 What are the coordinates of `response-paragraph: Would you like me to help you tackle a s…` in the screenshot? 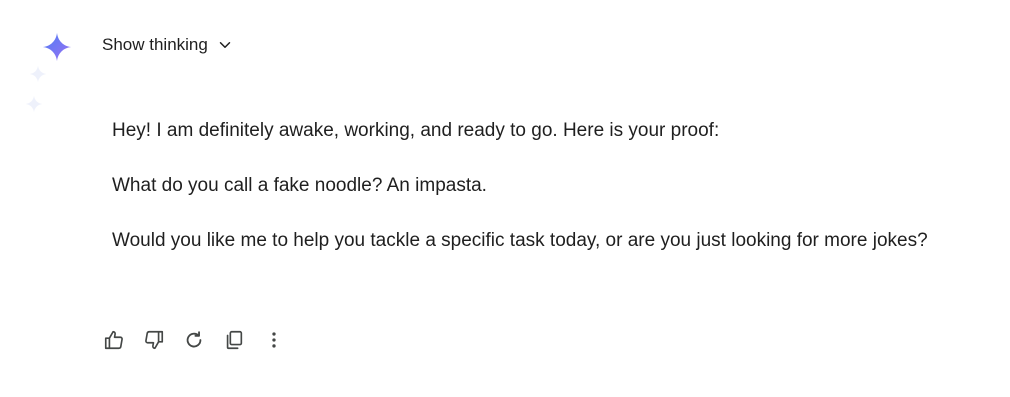 It's located at (520, 240).